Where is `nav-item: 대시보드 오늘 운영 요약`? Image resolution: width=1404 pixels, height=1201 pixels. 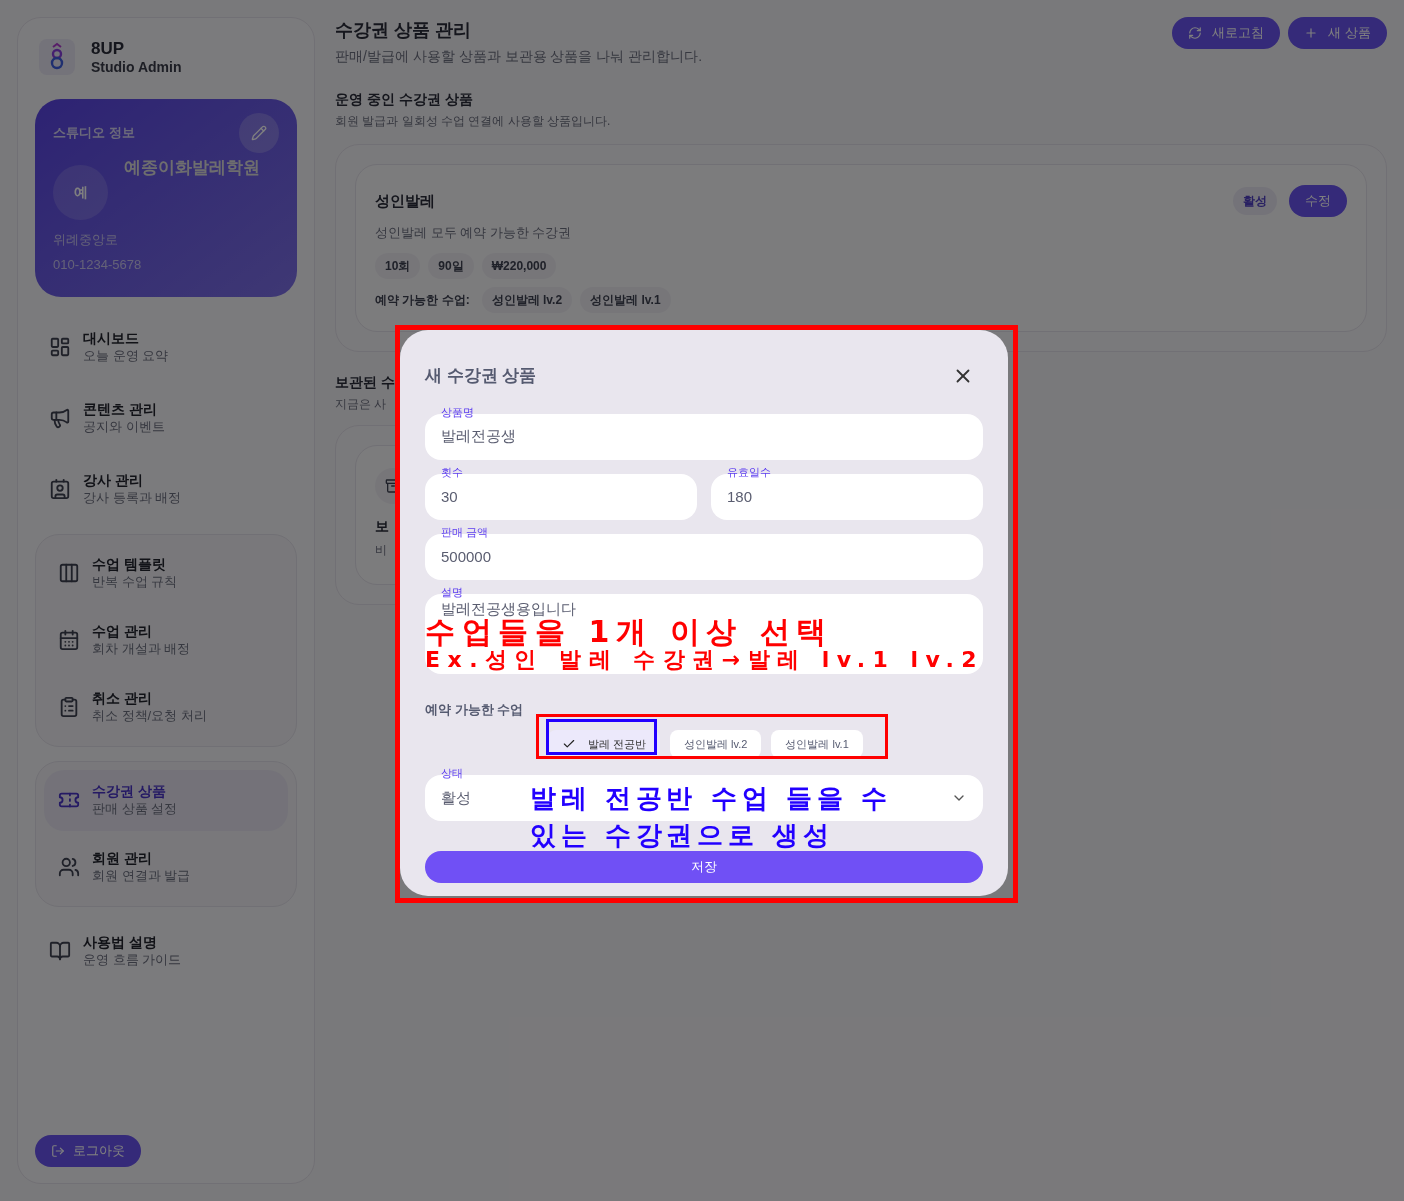
nav-item: 대시보드 오늘 운영 요약 is located at coordinates (166, 347).